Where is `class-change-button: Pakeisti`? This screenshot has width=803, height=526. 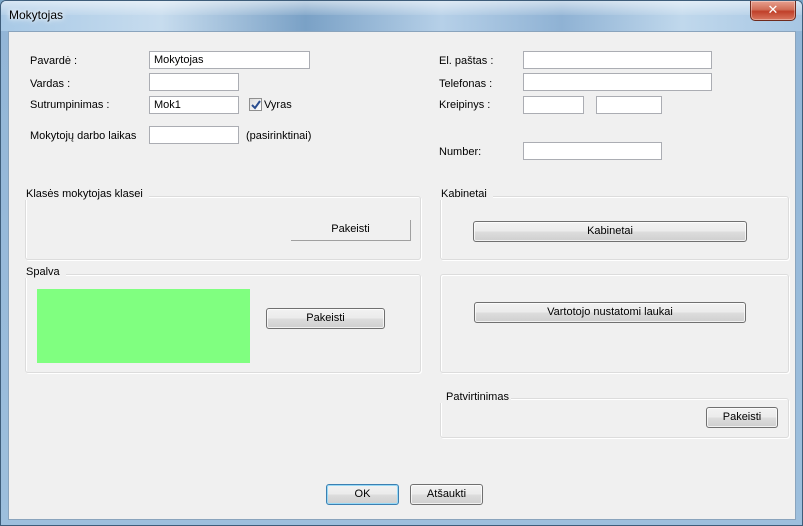
class-change-button: Pakeisti is located at coordinates (351, 230).